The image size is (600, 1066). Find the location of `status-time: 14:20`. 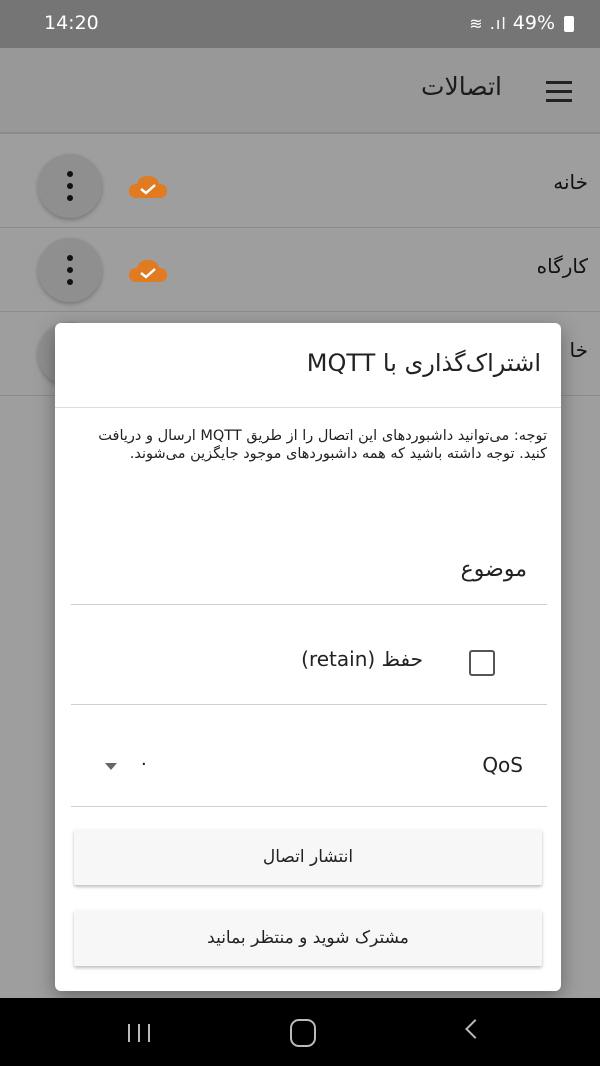

status-time: 14:20 is located at coordinates (71, 23).